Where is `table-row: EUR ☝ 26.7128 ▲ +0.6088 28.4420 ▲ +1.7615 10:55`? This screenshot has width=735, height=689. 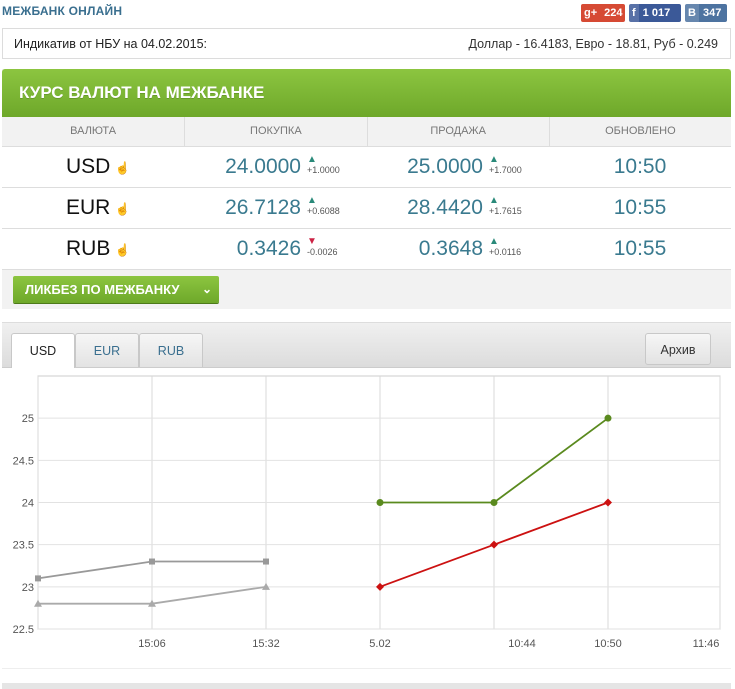
table-row: EUR ☝ 26.7128 ▲ +0.6088 28.4420 ▲ +1.7615 10:55 is located at coordinates (366, 208).